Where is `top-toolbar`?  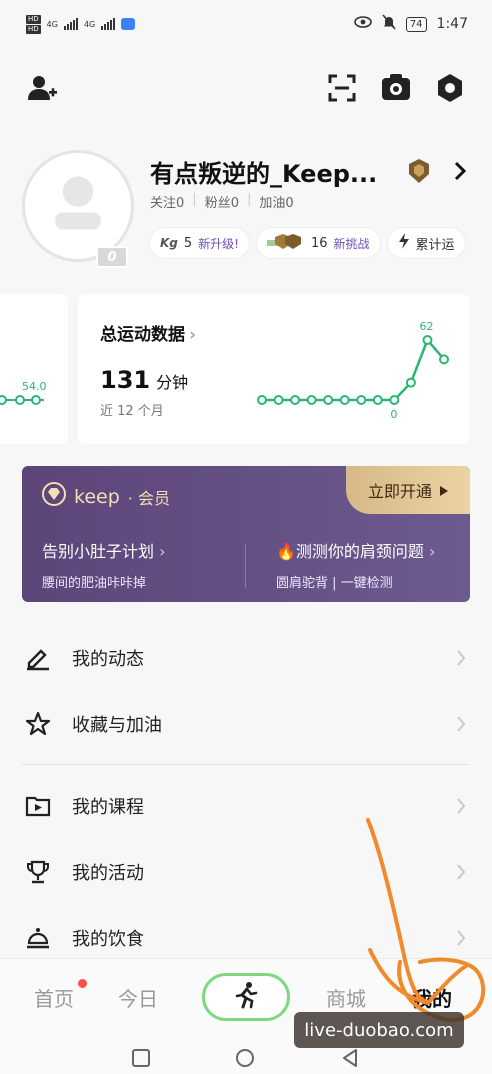 top-toolbar is located at coordinates (246, 90).